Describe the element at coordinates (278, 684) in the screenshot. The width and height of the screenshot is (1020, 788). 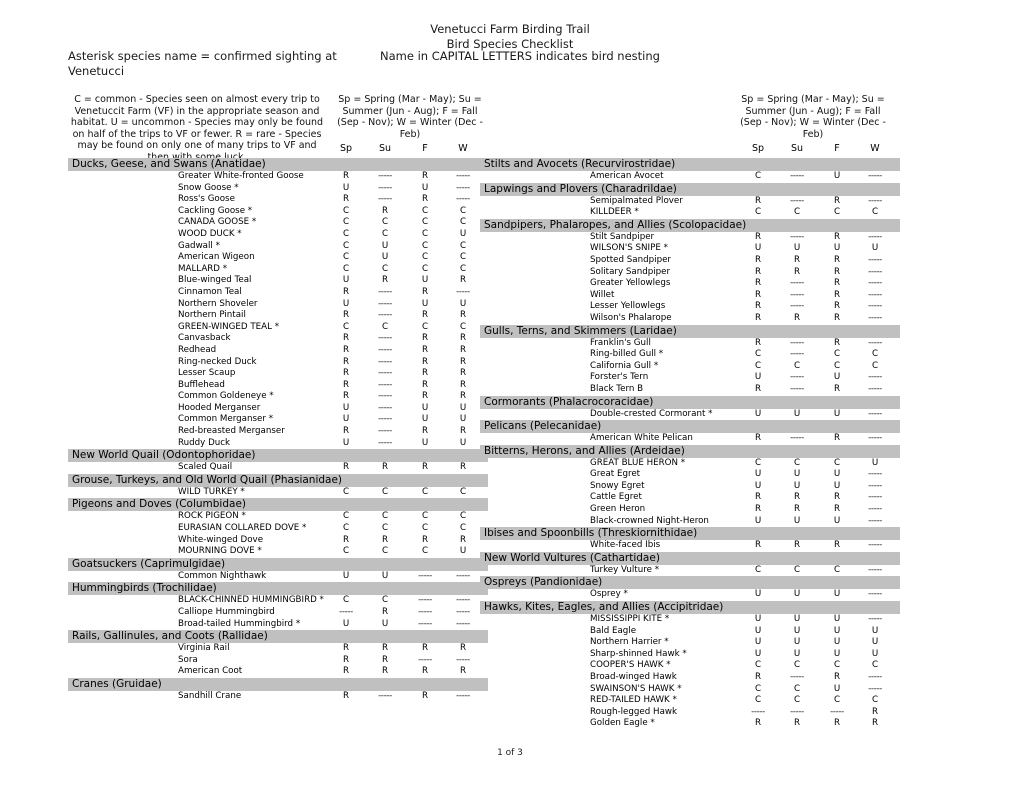
I see `family-header: Cranes (Gruidae)` at that location.